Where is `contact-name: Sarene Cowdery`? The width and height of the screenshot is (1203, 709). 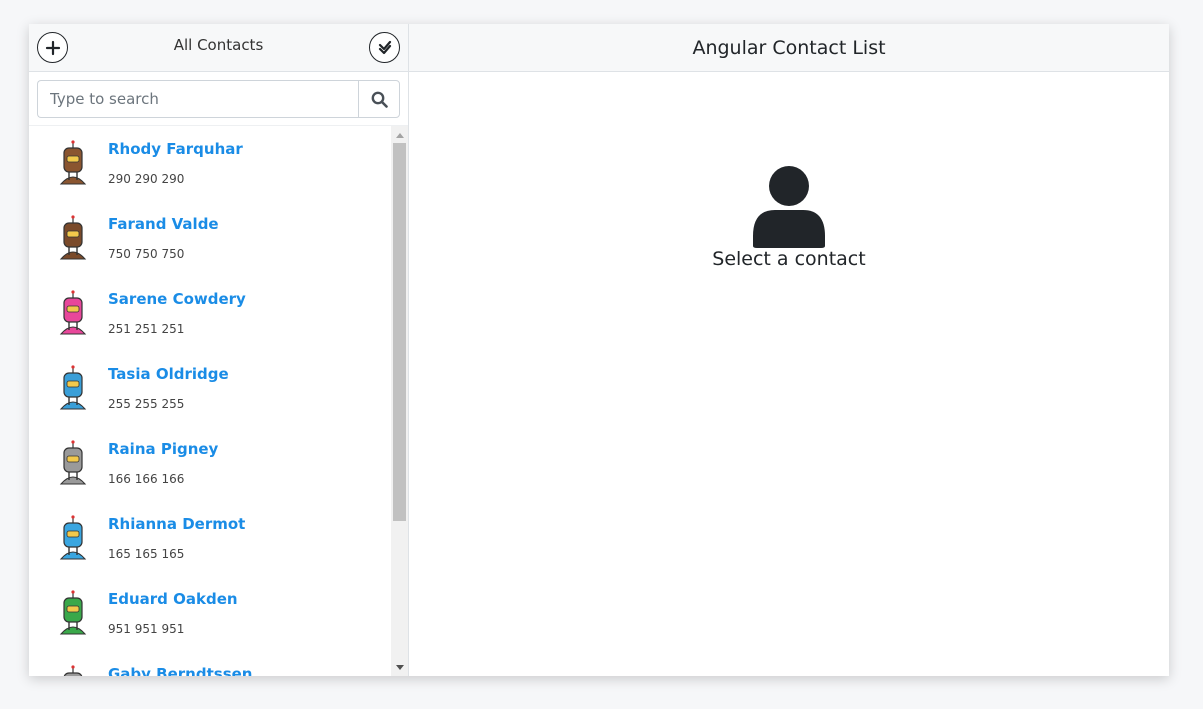
contact-name: Sarene Cowdery is located at coordinates (177, 299).